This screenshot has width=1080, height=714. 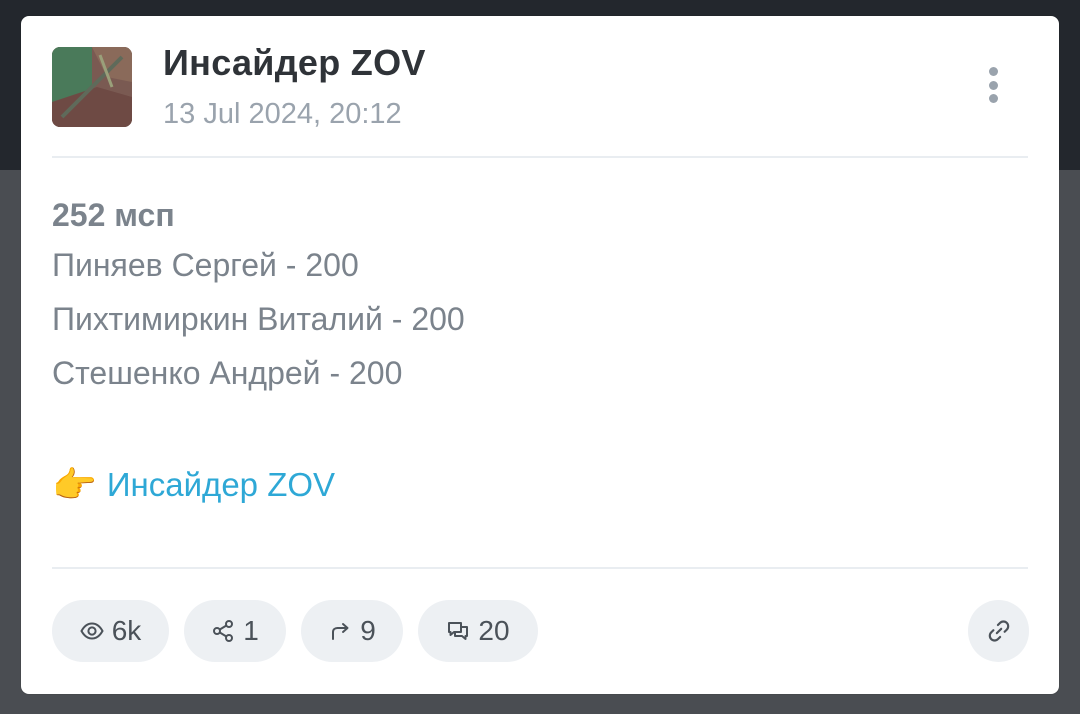 What do you see at coordinates (205, 265) in the screenshot?
I see `post-line: Пиняев Сергей - 200` at bounding box center [205, 265].